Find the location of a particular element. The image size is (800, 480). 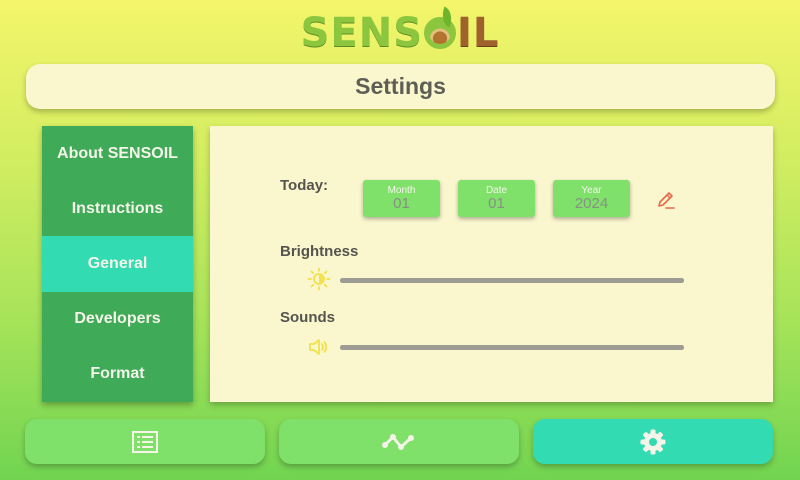

sounds-label: Sounds is located at coordinates (307, 317).